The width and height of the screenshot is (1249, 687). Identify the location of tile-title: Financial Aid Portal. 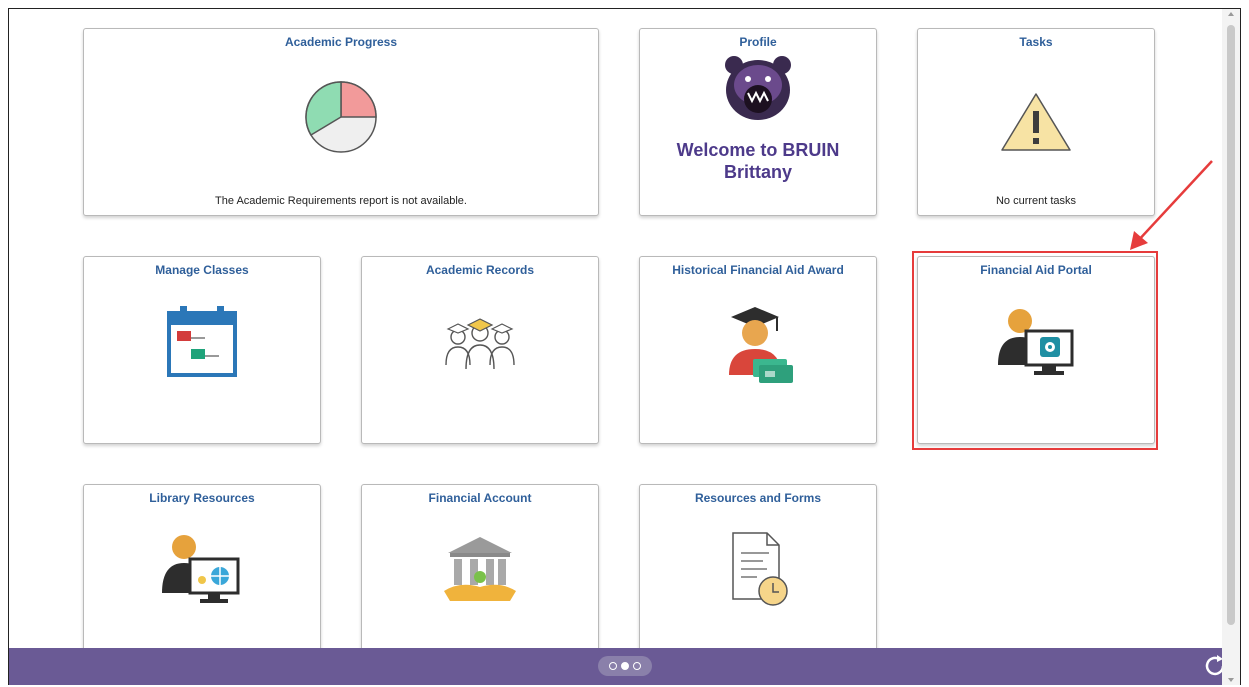
(1036, 270).